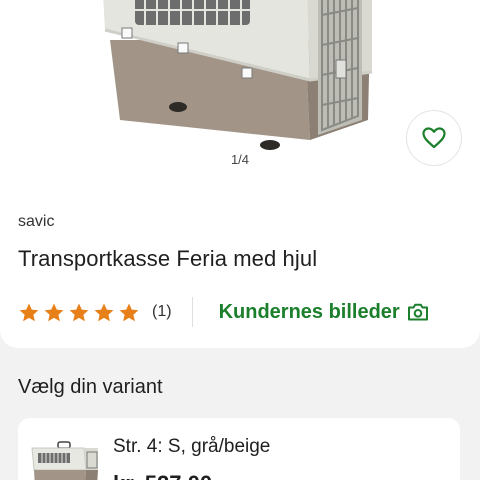 The height and width of the screenshot is (480, 480). What do you see at coordinates (168, 258) in the screenshot?
I see `product-title: Transportkasse Feria med hjul` at bounding box center [168, 258].